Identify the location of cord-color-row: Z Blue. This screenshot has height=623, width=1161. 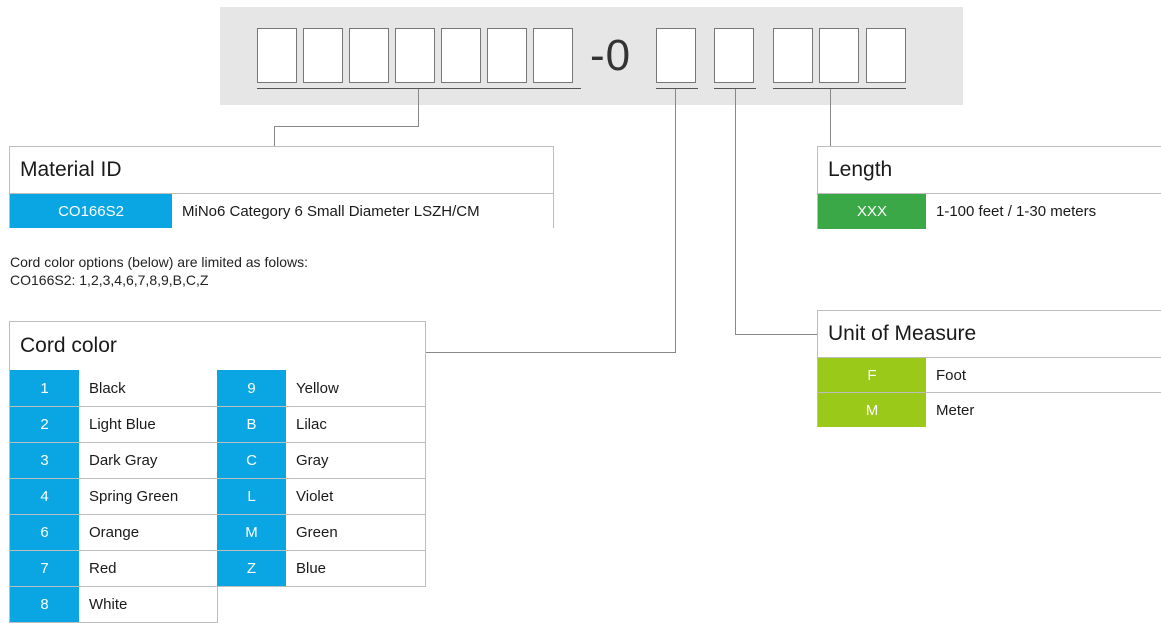
(321, 568).